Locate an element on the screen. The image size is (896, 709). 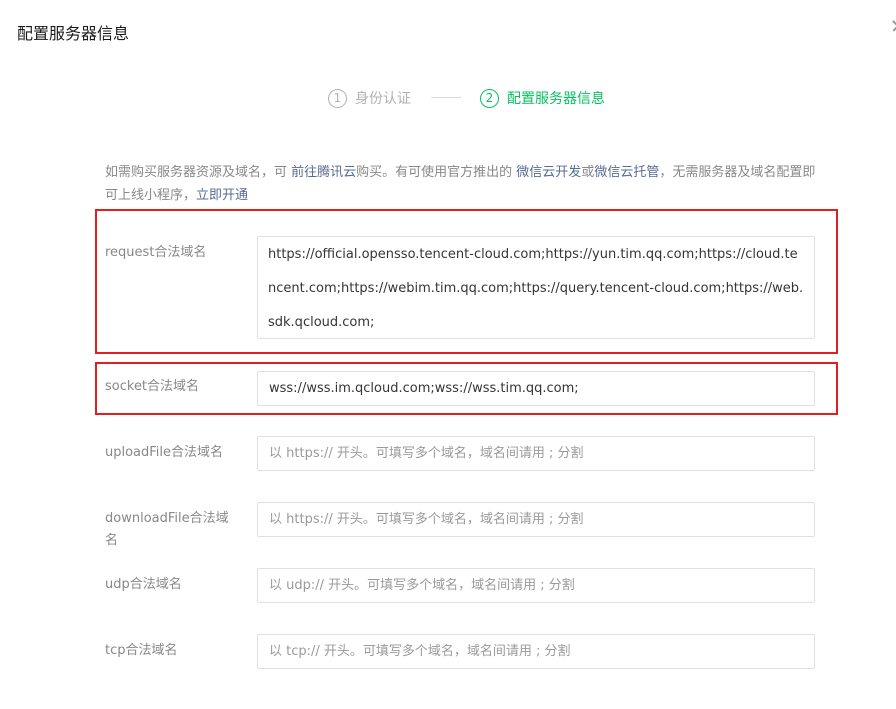
upload-file-domain-label: uploadFile合法域名 is located at coordinates (164, 452).